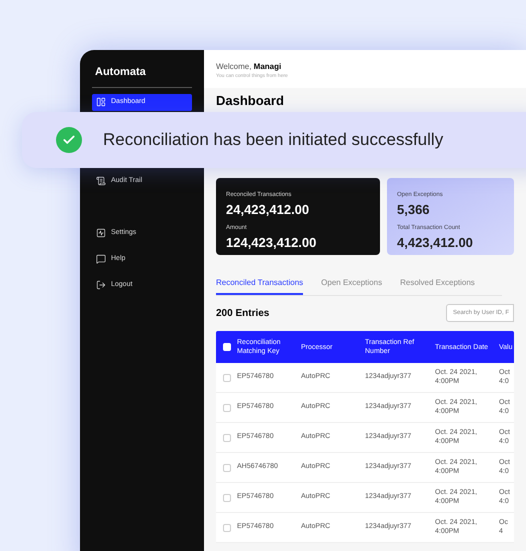 The height and width of the screenshot is (551, 526). Describe the element at coordinates (414, 210) in the screenshot. I see `stat-value: 5,366` at that location.